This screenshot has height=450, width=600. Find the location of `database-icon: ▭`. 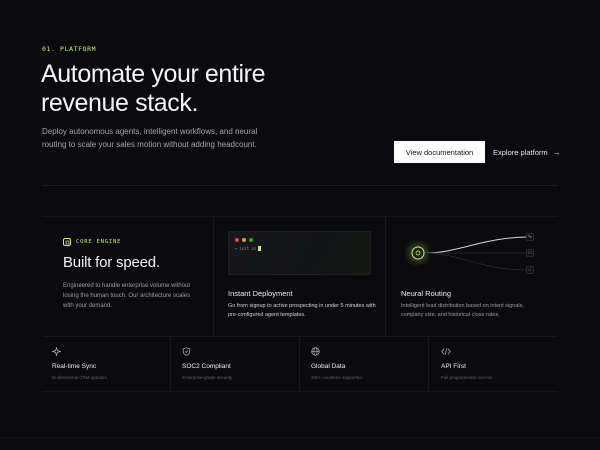

database-icon: ▭ is located at coordinates (530, 253).